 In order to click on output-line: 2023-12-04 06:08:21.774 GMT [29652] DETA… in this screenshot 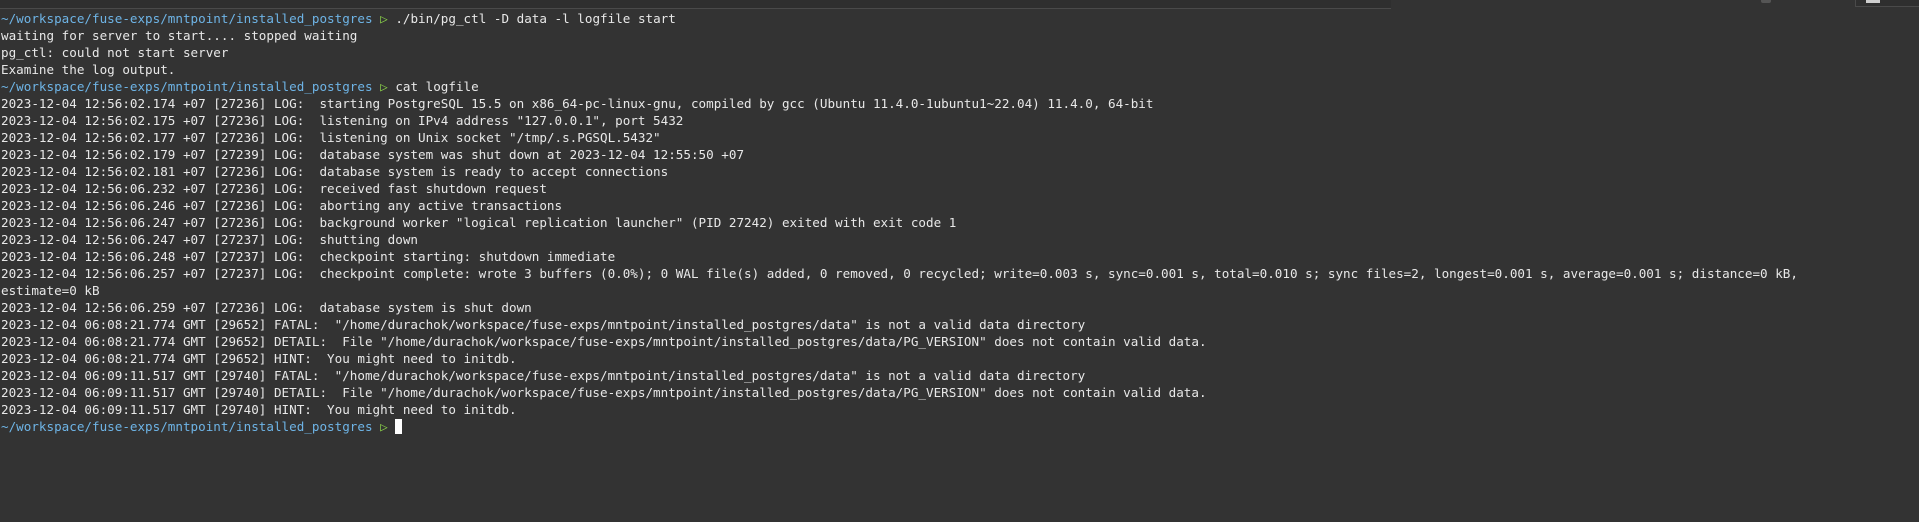, I will do `click(604, 341)`.